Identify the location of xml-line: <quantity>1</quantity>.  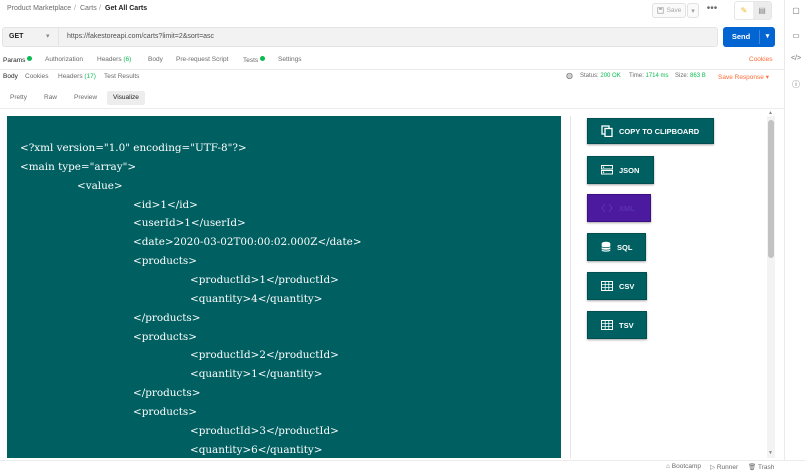
(256, 374).